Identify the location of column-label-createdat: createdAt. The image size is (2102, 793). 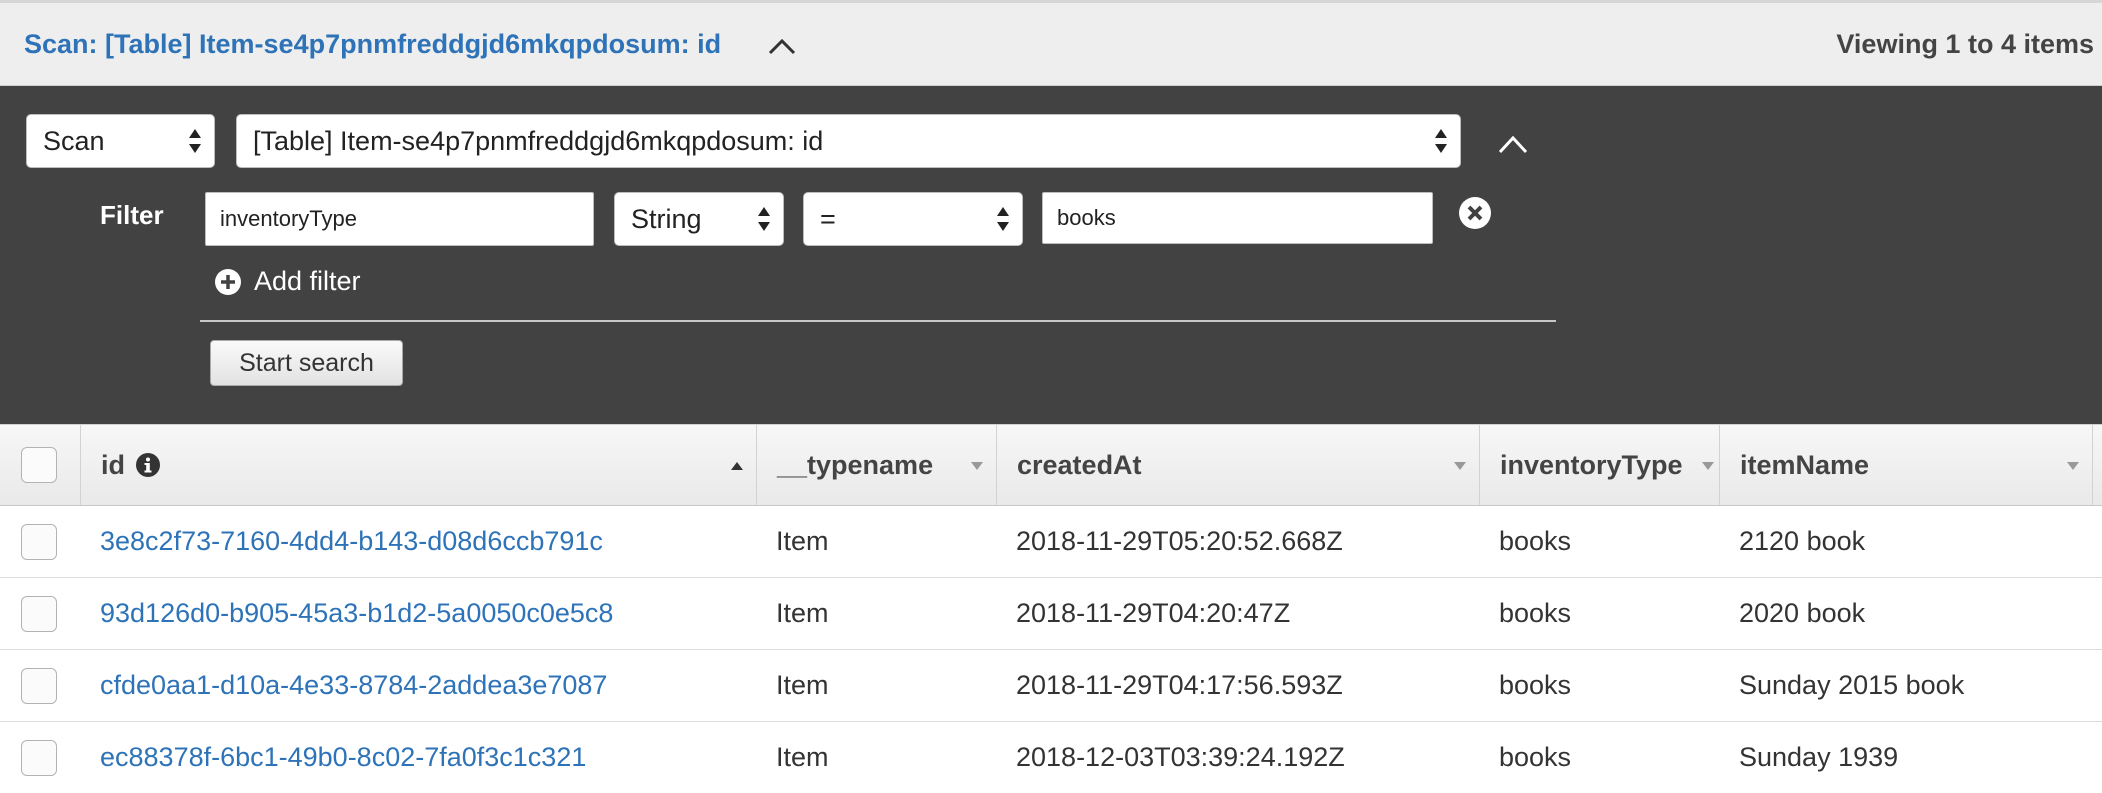
(1079, 464).